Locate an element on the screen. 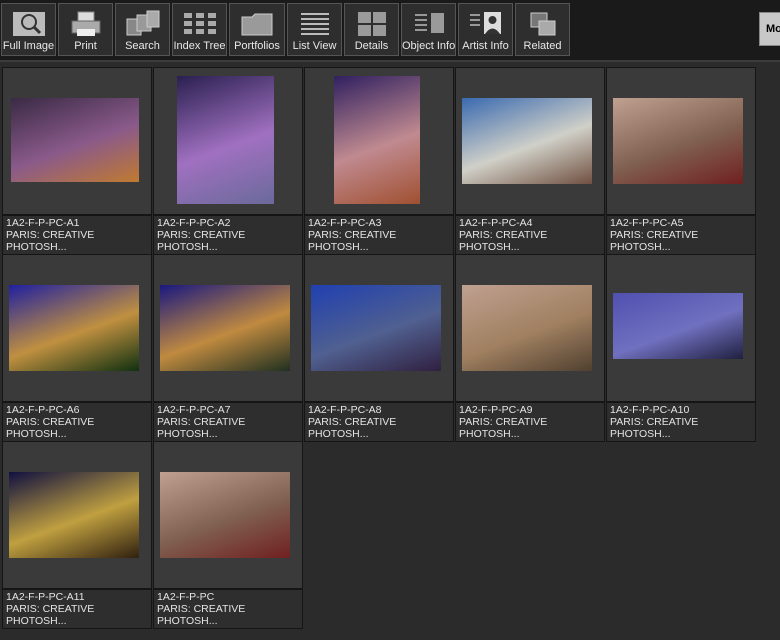  object-info-icon is located at coordinates (429, 23).